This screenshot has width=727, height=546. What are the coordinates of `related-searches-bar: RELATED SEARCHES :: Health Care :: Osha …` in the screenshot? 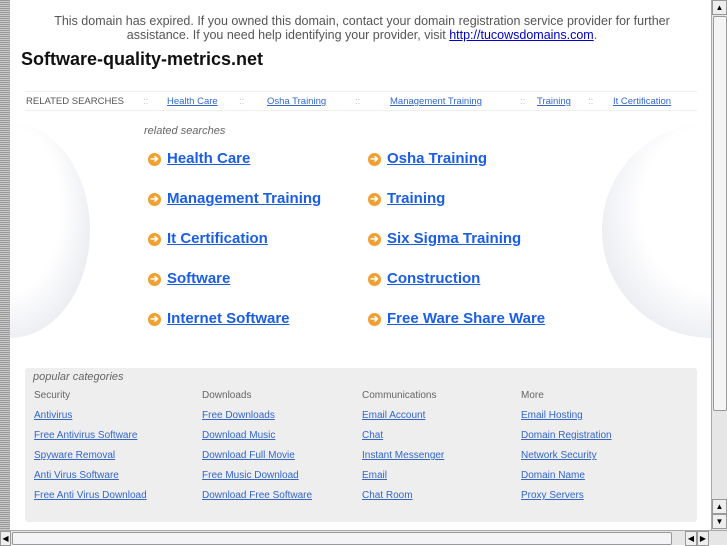 It's located at (361, 101).